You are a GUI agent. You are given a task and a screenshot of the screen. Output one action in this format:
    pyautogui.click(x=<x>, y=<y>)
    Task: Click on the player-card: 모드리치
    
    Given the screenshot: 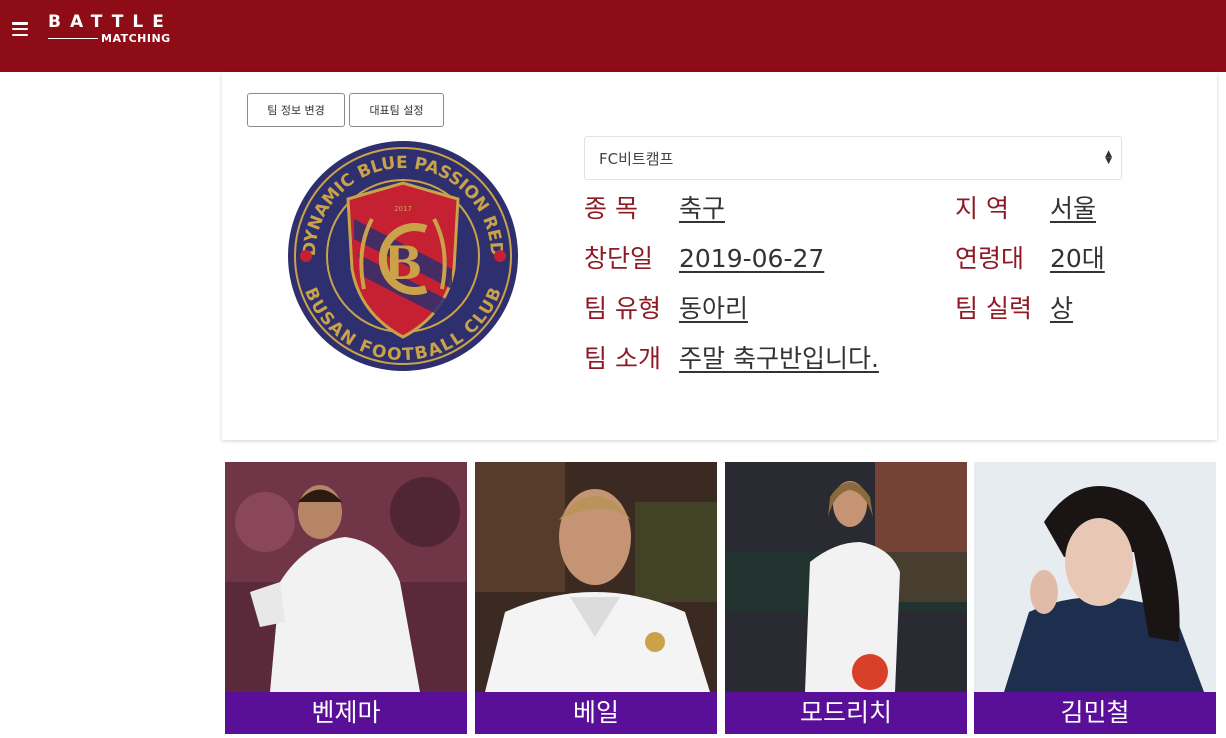 What is the action you would take?
    pyautogui.click(x=846, y=598)
    